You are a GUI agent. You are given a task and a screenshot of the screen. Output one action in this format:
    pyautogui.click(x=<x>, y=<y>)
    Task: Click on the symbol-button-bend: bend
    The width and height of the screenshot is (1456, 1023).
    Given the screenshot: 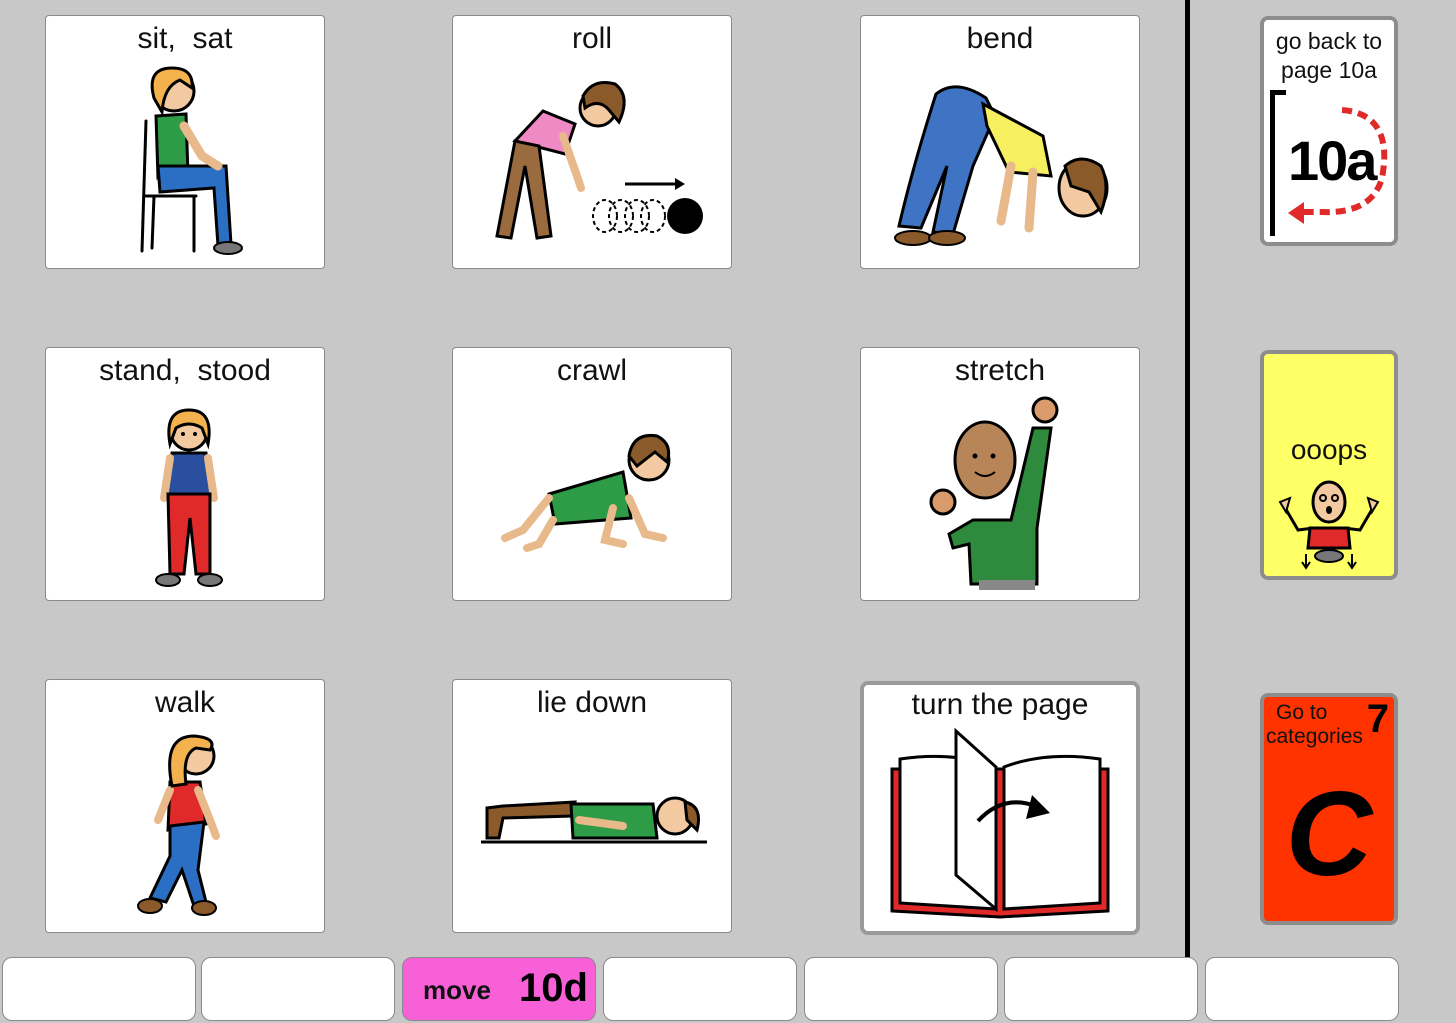 What is the action you would take?
    pyautogui.click(x=1000, y=142)
    